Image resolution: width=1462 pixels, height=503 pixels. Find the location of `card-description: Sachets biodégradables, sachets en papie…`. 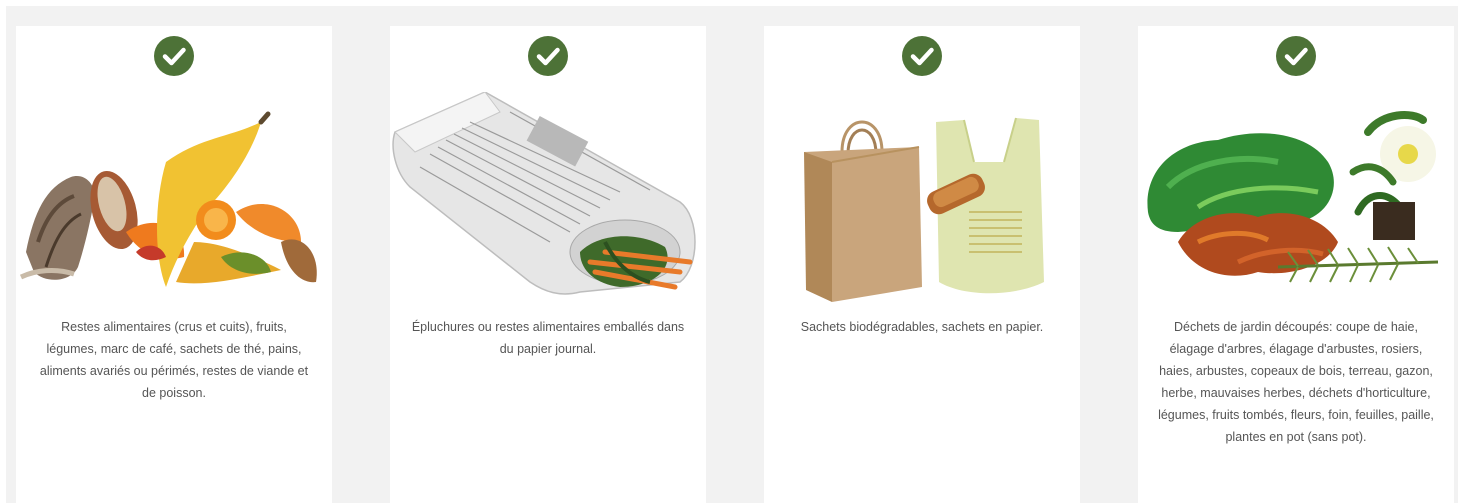

card-description: Sachets biodégradables, sachets en papie… is located at coordinates (922, 327).